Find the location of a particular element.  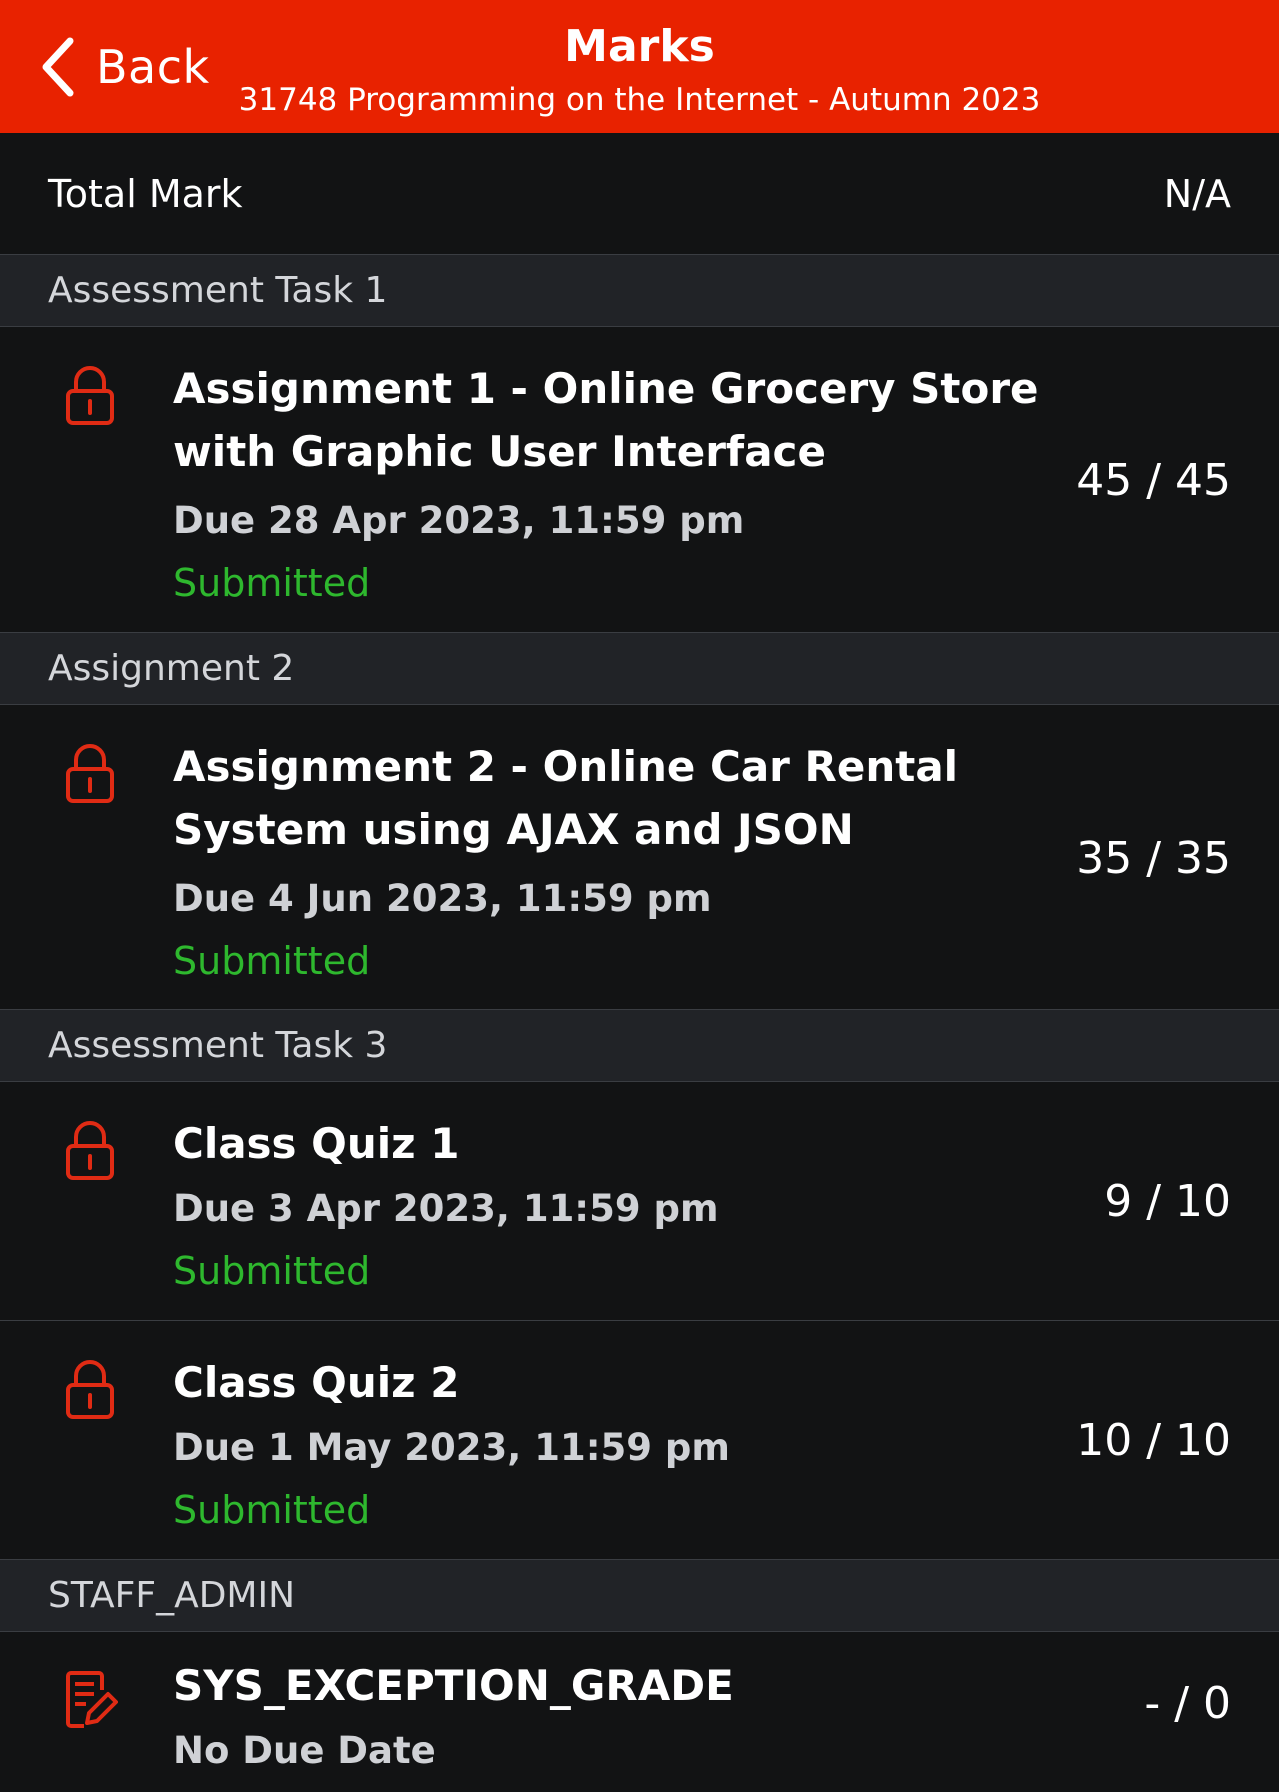

item-title: SYS_EXCEPTION_GRADE is located at coordinates (453, 1685).